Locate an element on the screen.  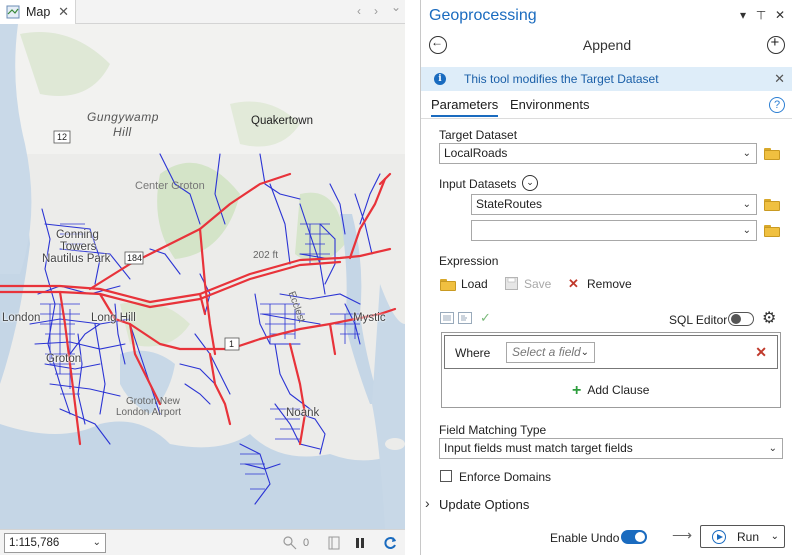
where-clause-row: Where Select a field ⌄ ✕ is located at coordinates (611, 352).